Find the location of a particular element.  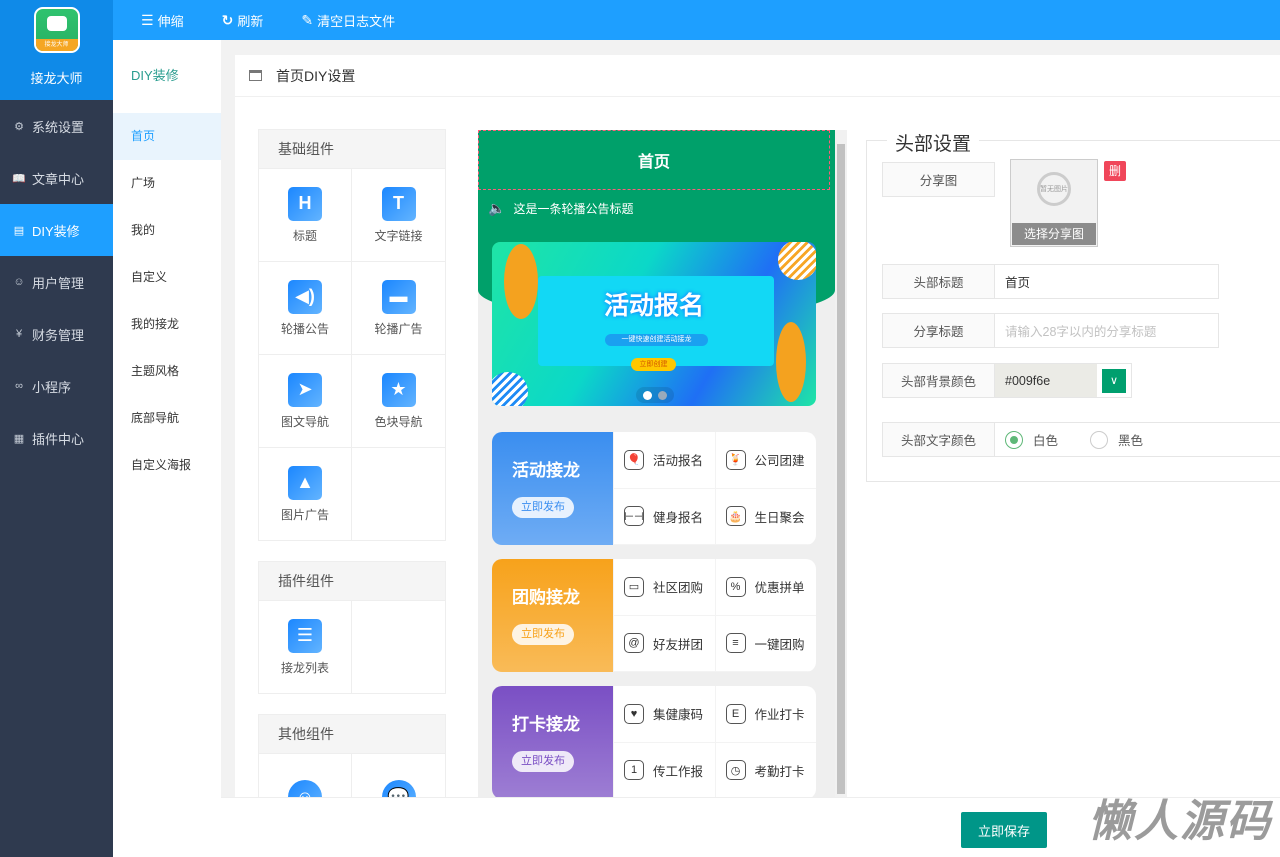

category-item: 🎈 活动报名 is located at coordinates (664, 460).